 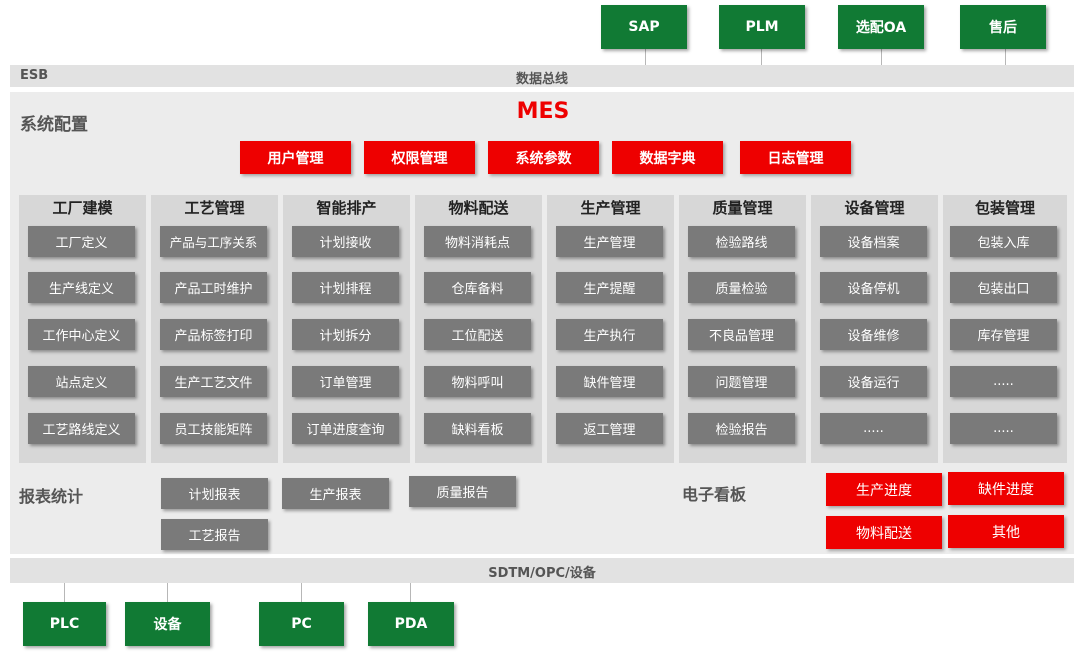 What do you see at coordinates (873, 381) in the screenshot?
I see `module-item: 设备运行` at bounding box center [873, 381].